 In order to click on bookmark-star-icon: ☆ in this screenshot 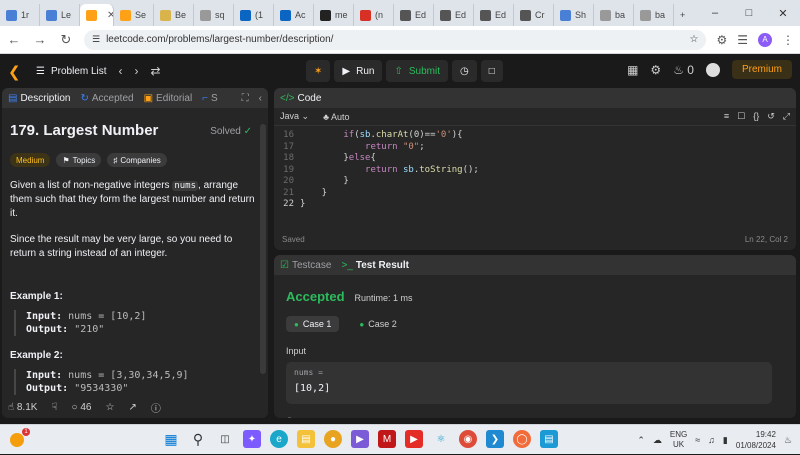, I will do `click(694, 39)`.